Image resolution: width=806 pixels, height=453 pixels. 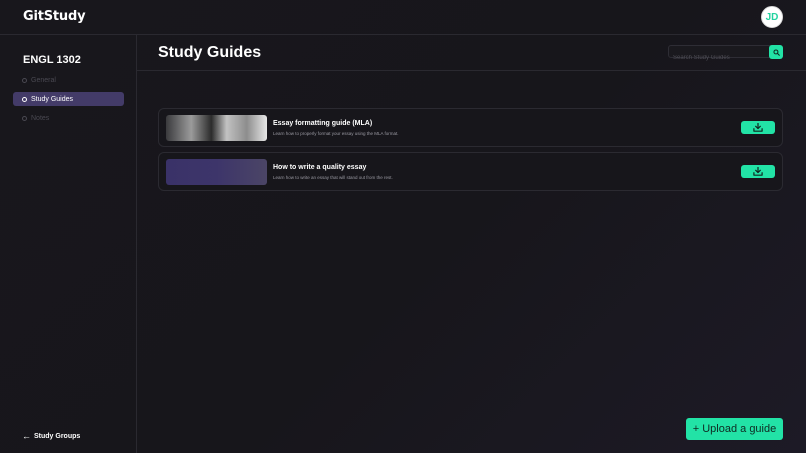 I want to click on search-icon, so click(x=776, y=52).